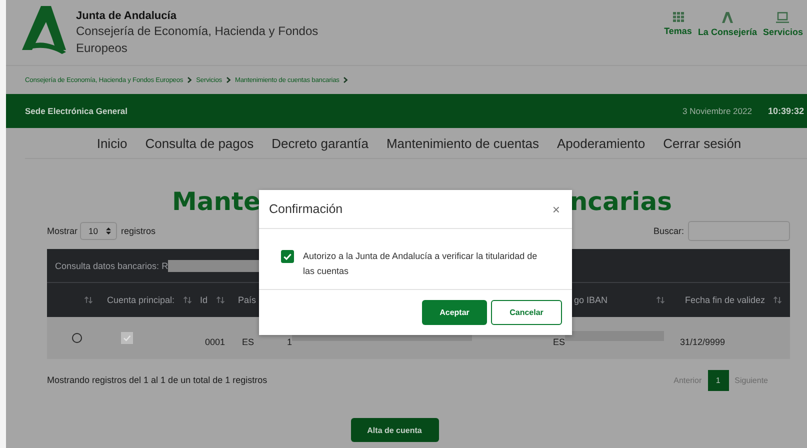  What do you see at coordinates (556, 209) in the screenshot?
I see `close-button: ×` at bounding box center [556, 209].